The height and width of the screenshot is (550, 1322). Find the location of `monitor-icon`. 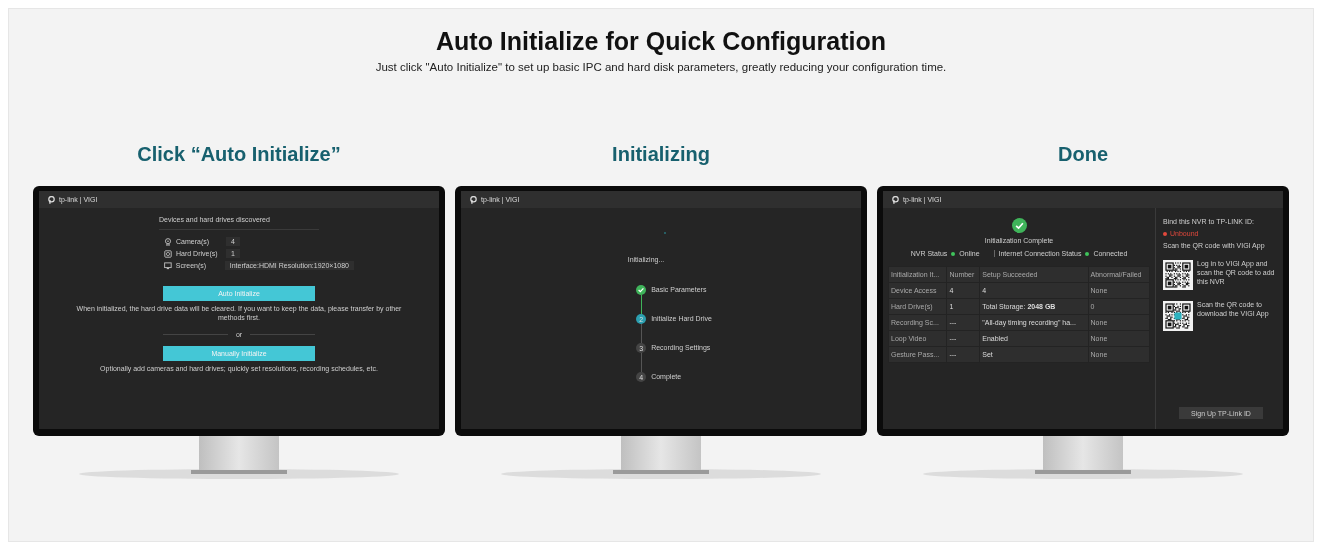

monitor-icon is located at coordinates (168, 265).